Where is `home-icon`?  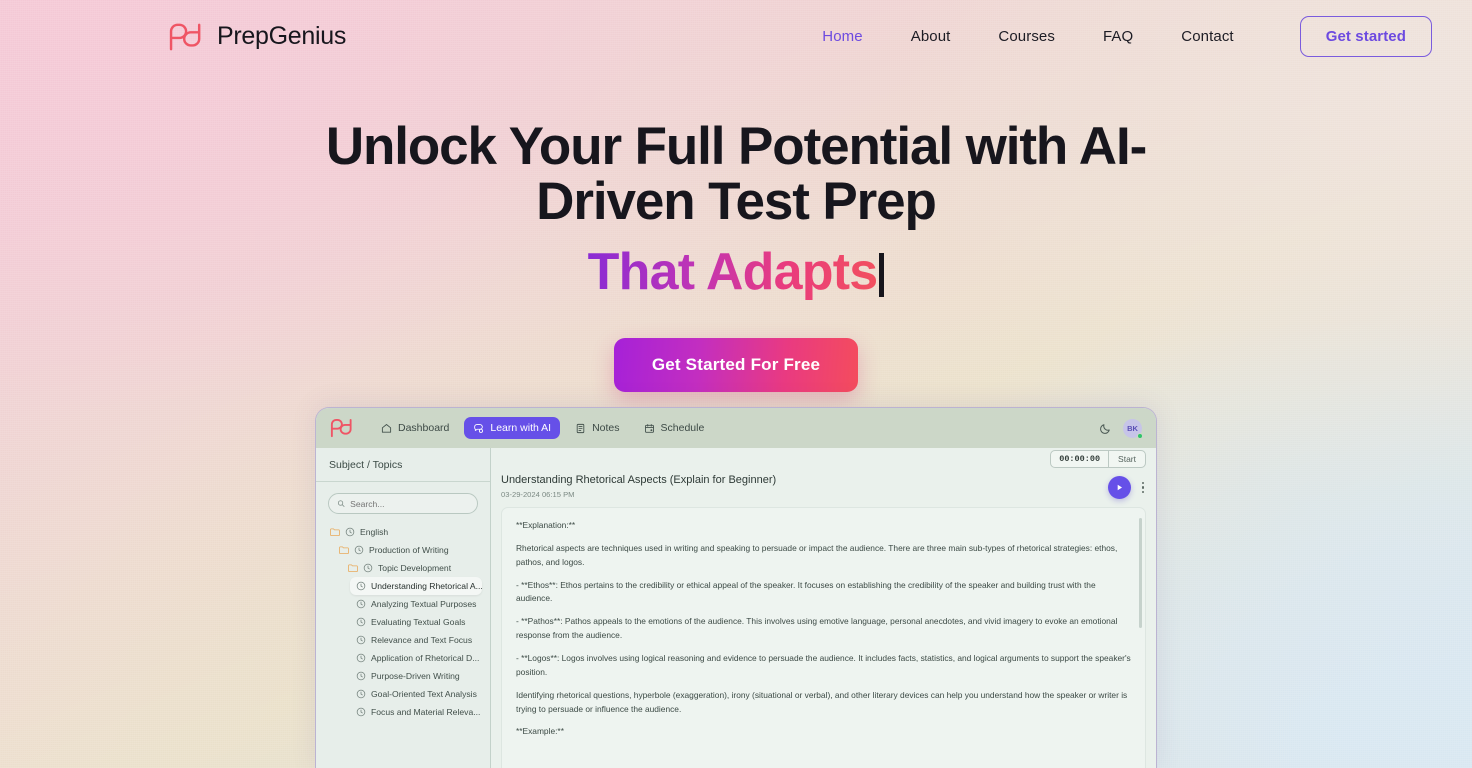
home-icon is located at coordinates (386, 428).